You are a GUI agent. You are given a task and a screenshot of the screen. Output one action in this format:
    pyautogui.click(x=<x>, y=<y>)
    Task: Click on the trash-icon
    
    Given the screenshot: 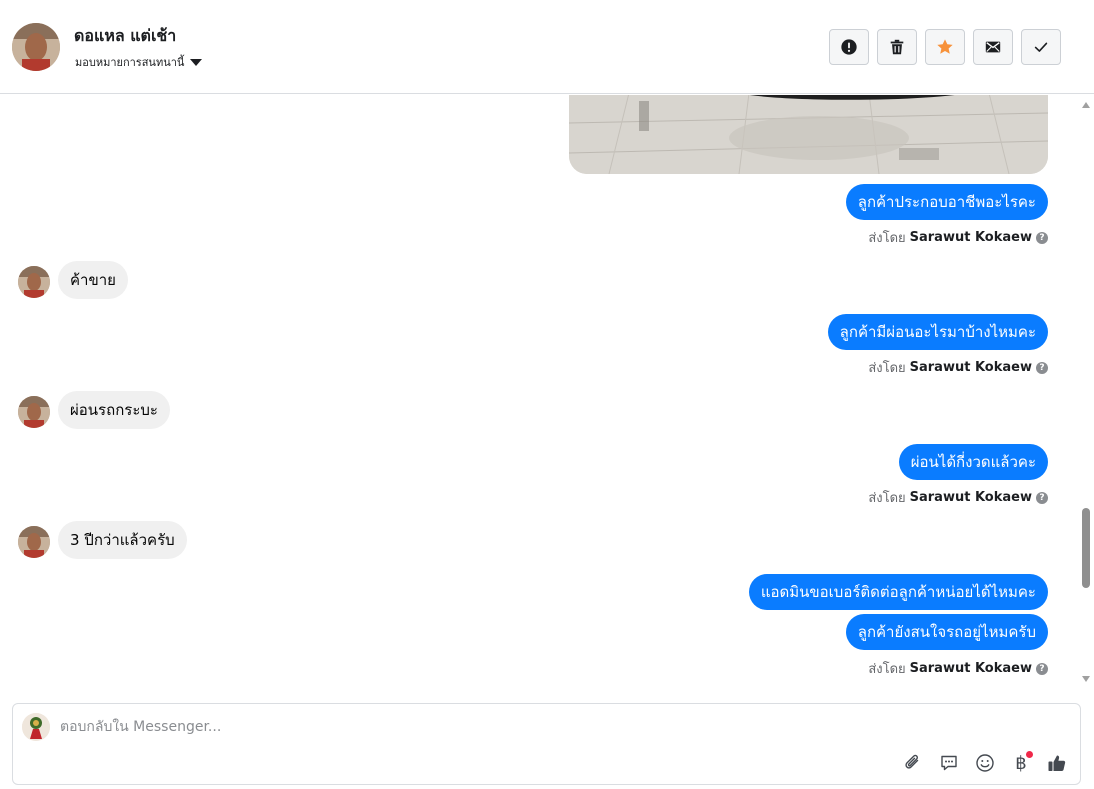 What is the action you would take?
    pyautogui.click(x=897, y=47)
    